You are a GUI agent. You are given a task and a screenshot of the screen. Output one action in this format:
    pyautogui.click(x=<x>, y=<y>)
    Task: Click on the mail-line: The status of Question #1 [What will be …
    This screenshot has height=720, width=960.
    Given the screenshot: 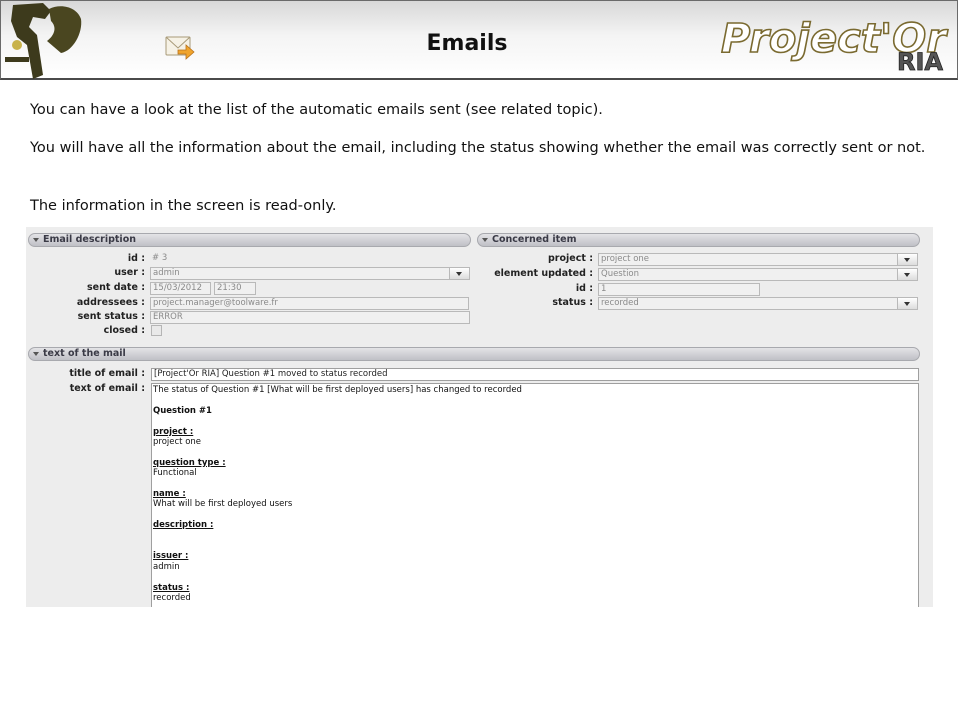 What is the action you would take?
    pyautogui.click(x=337, y=390)
    